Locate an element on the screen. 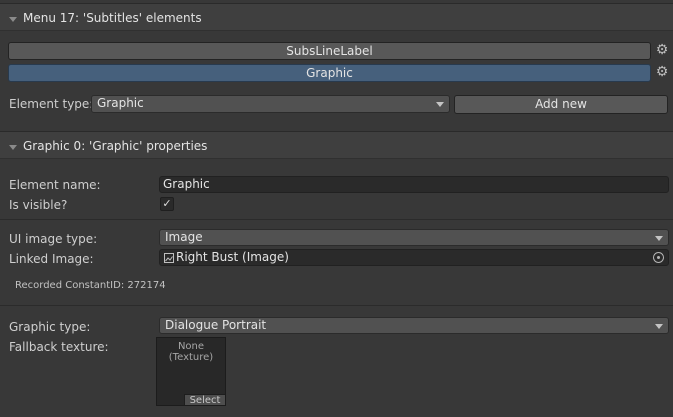 The height and width of the screenshot is (417, 673). linked-image-field: Right Bust (Image) is located at coordinates (414, 257).